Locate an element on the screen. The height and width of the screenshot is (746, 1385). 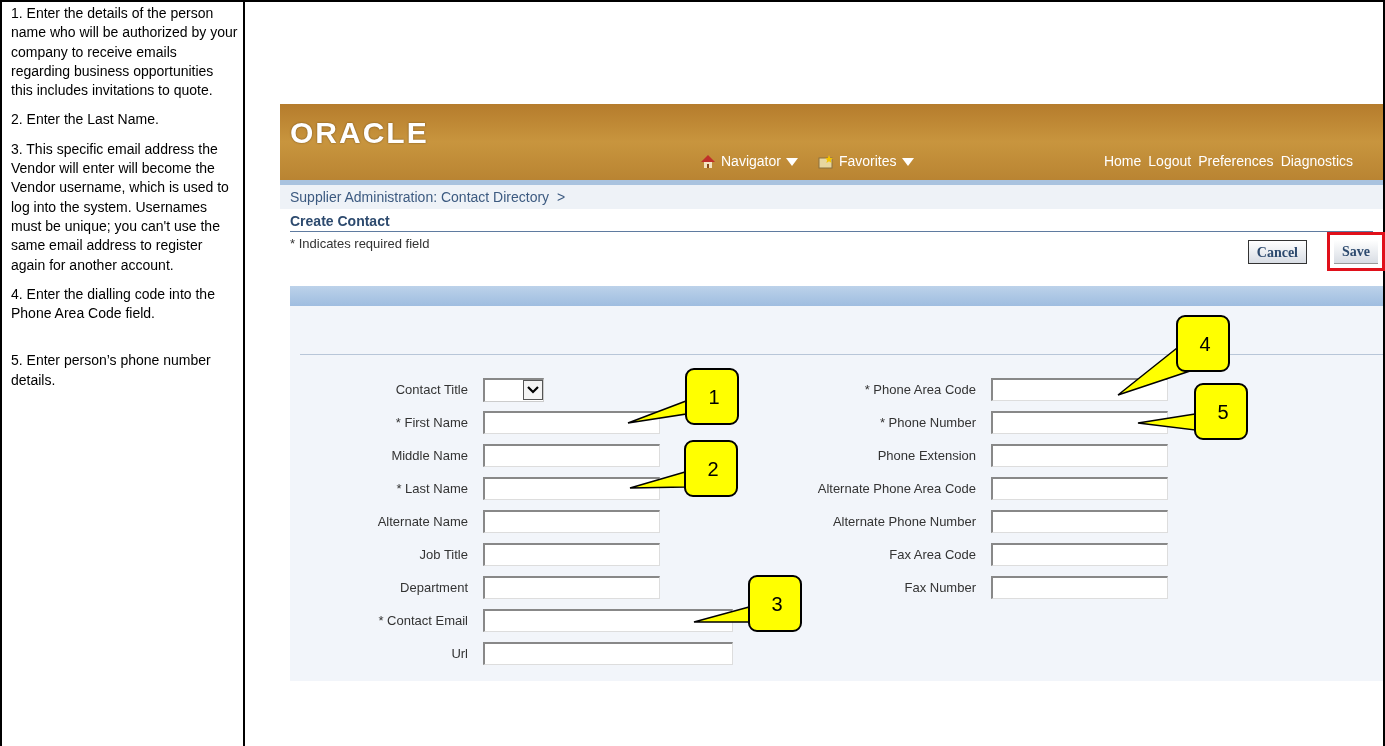
callout-number: 3 is located at coordinates (777, 604).